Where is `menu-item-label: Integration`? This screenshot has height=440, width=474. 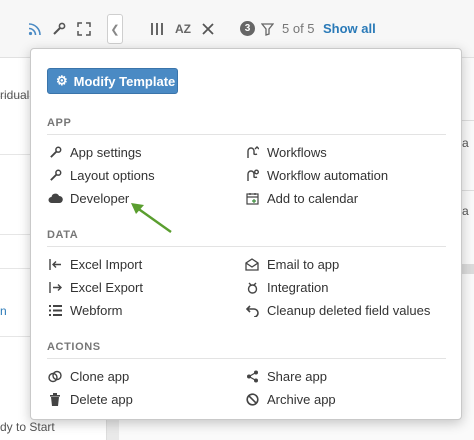
menu-item-label: Integration is located at coordinates (298, 287).